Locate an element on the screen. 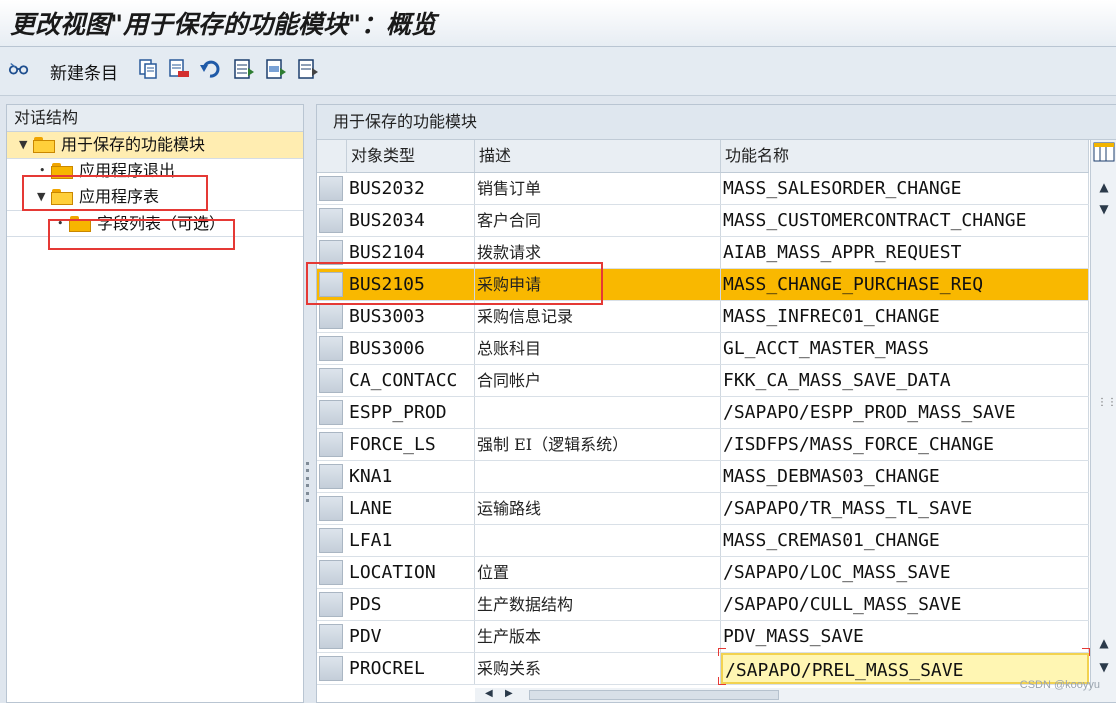  cell-description: 客户合同 is located at coordinates (598, 220).